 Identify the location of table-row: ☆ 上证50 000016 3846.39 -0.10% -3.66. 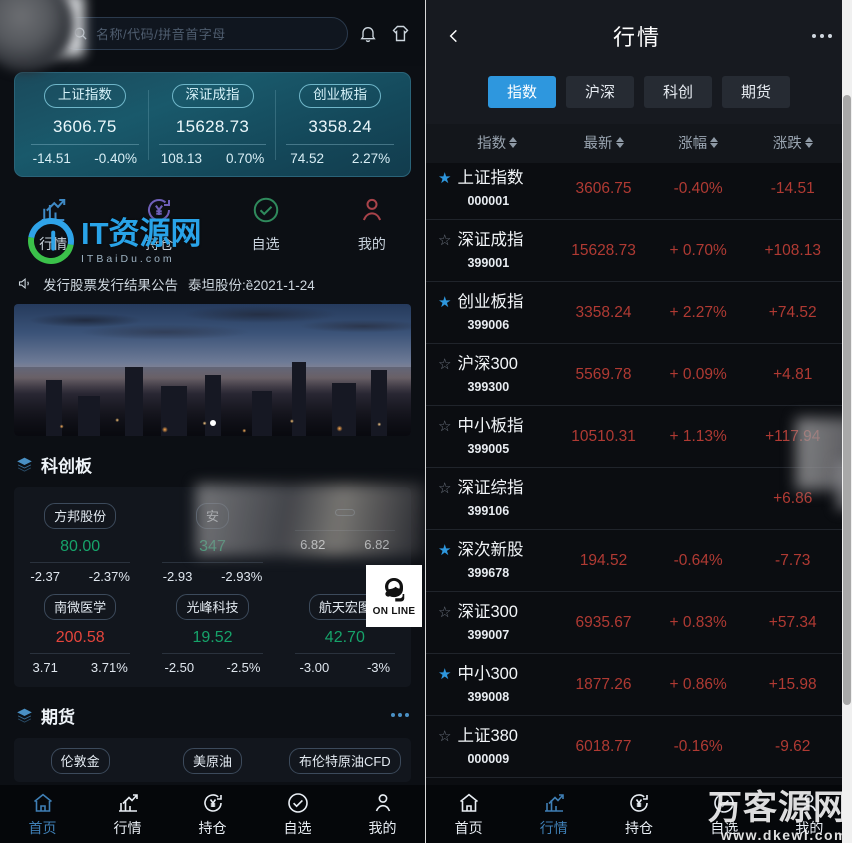
(639, 781).